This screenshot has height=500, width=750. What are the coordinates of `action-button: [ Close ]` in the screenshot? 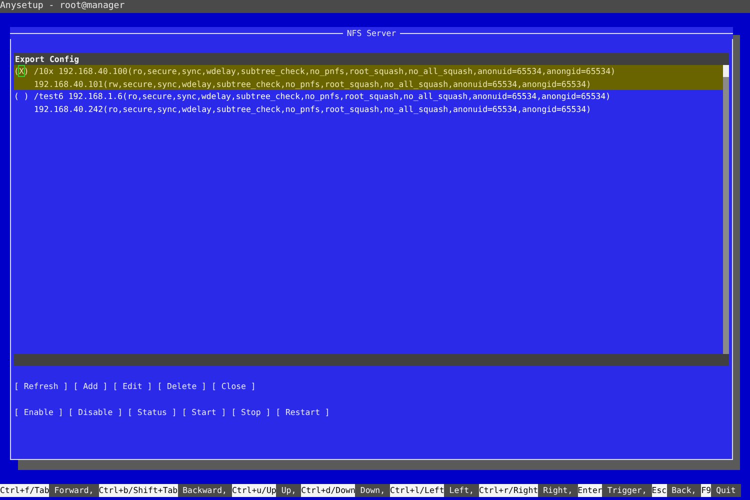 It's located at (233, 386).